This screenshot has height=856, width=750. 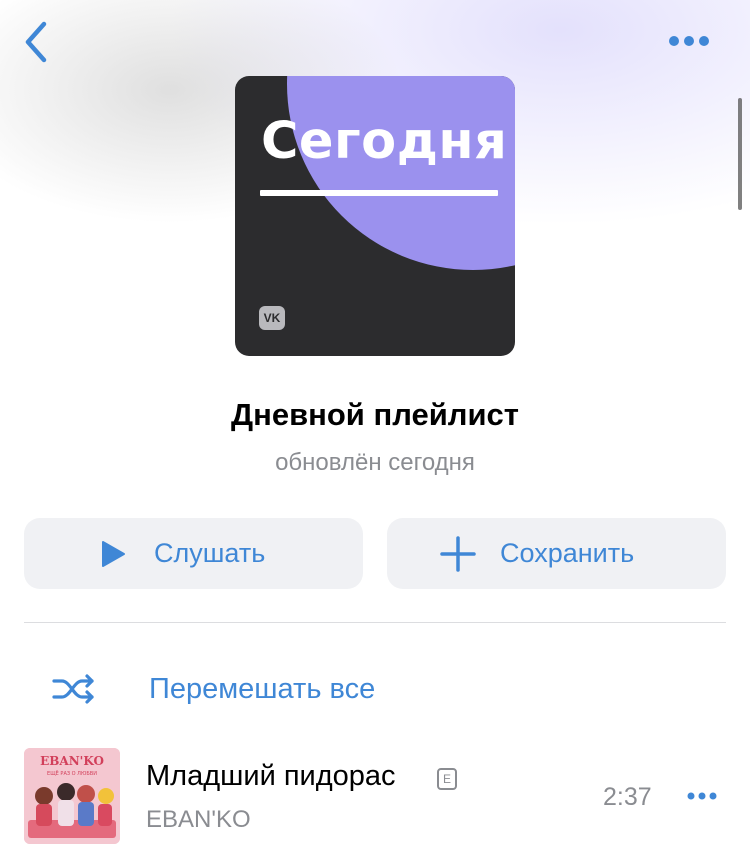 What do you see at coordinates (458, 553) in the screenshot?
I see `plus-icon` at bounding box center [458, 553].